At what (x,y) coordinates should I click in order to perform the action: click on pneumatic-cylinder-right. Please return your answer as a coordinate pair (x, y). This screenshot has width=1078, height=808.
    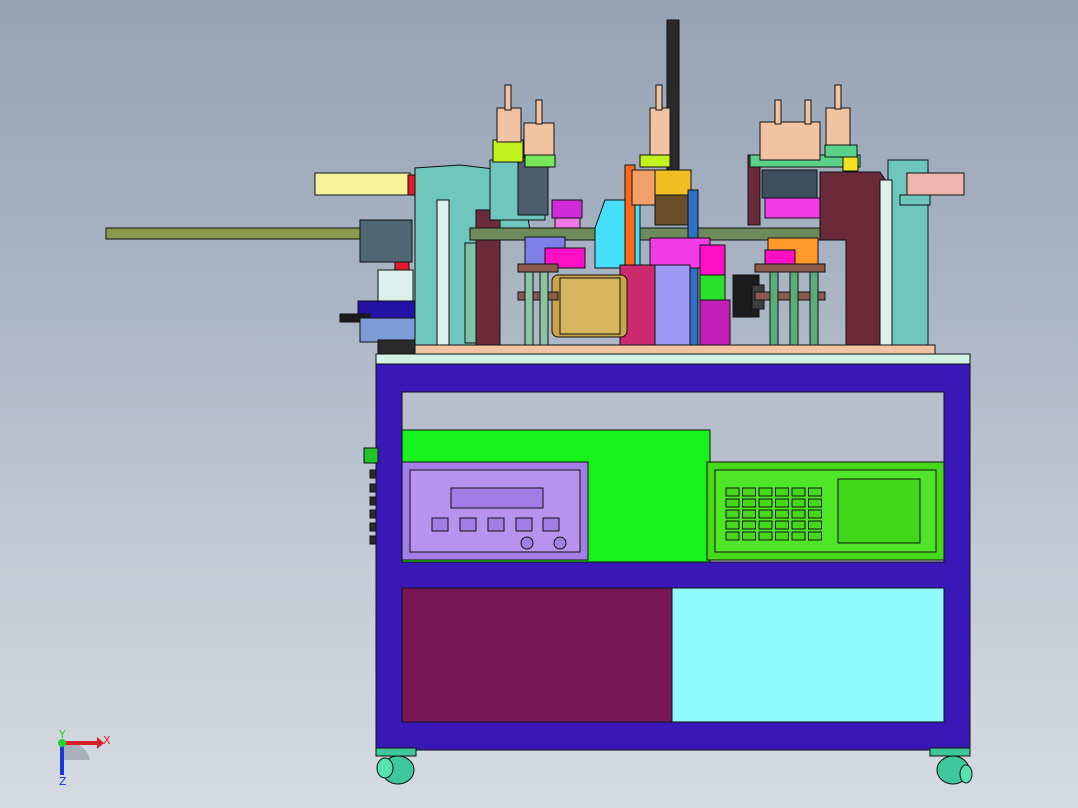
    Looking at the image, I should click on (935, 184).